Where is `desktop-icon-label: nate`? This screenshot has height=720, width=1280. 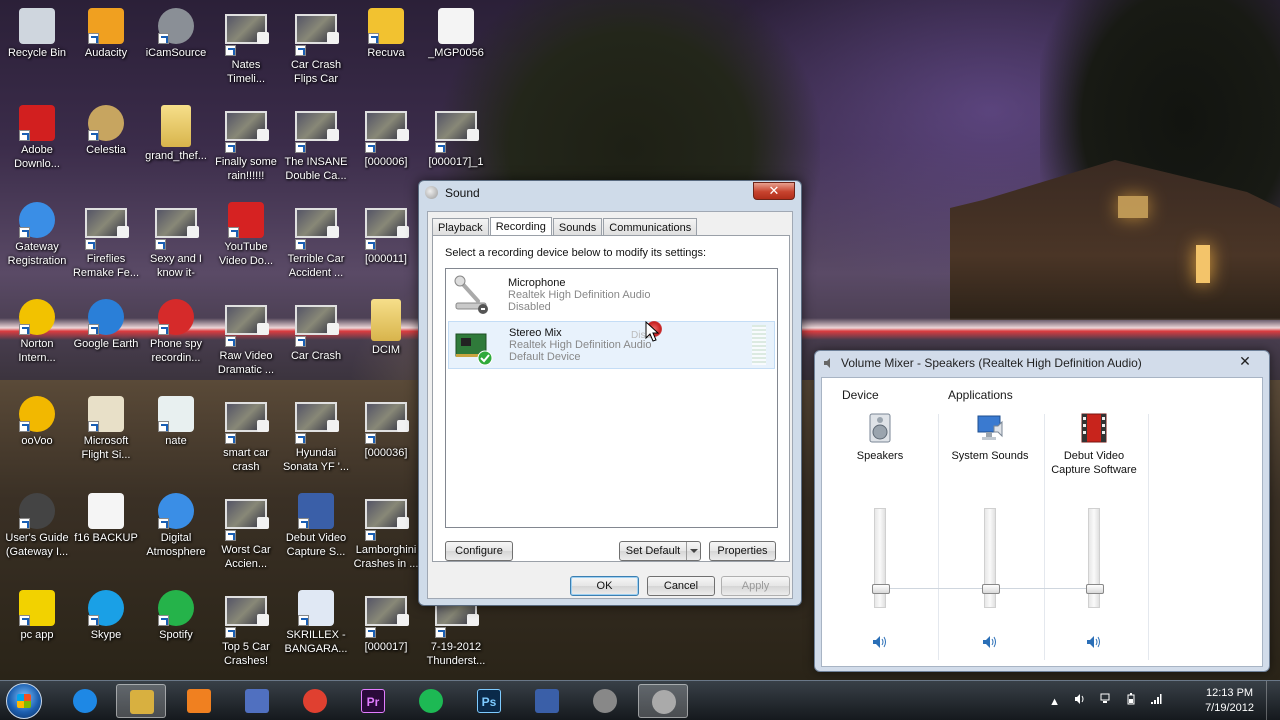
desktop-icon-label: nate is located at coordinates (176, 441).